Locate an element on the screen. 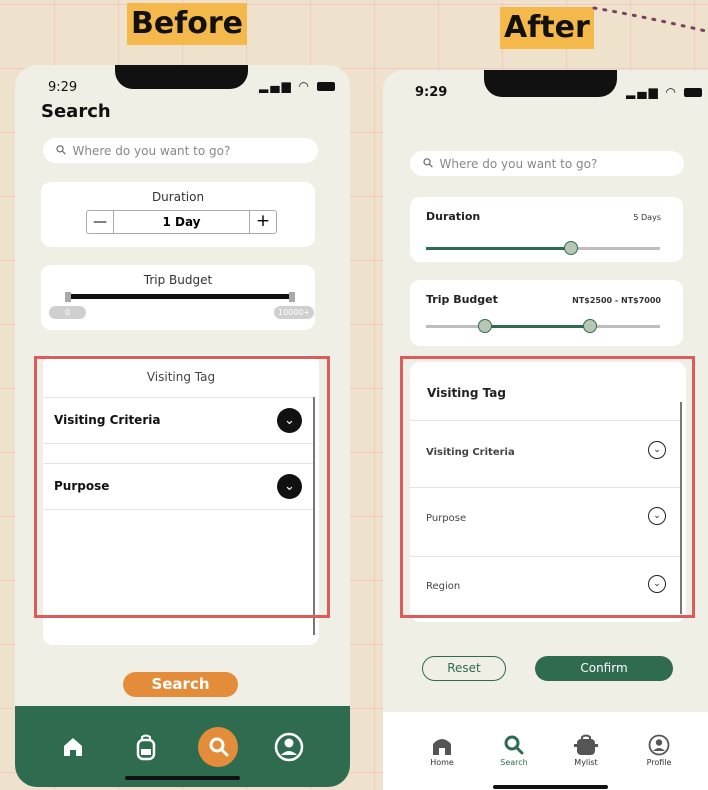 This screenshot has height=790, width=708. budget-min-knob is located at coordinates (484, 326).